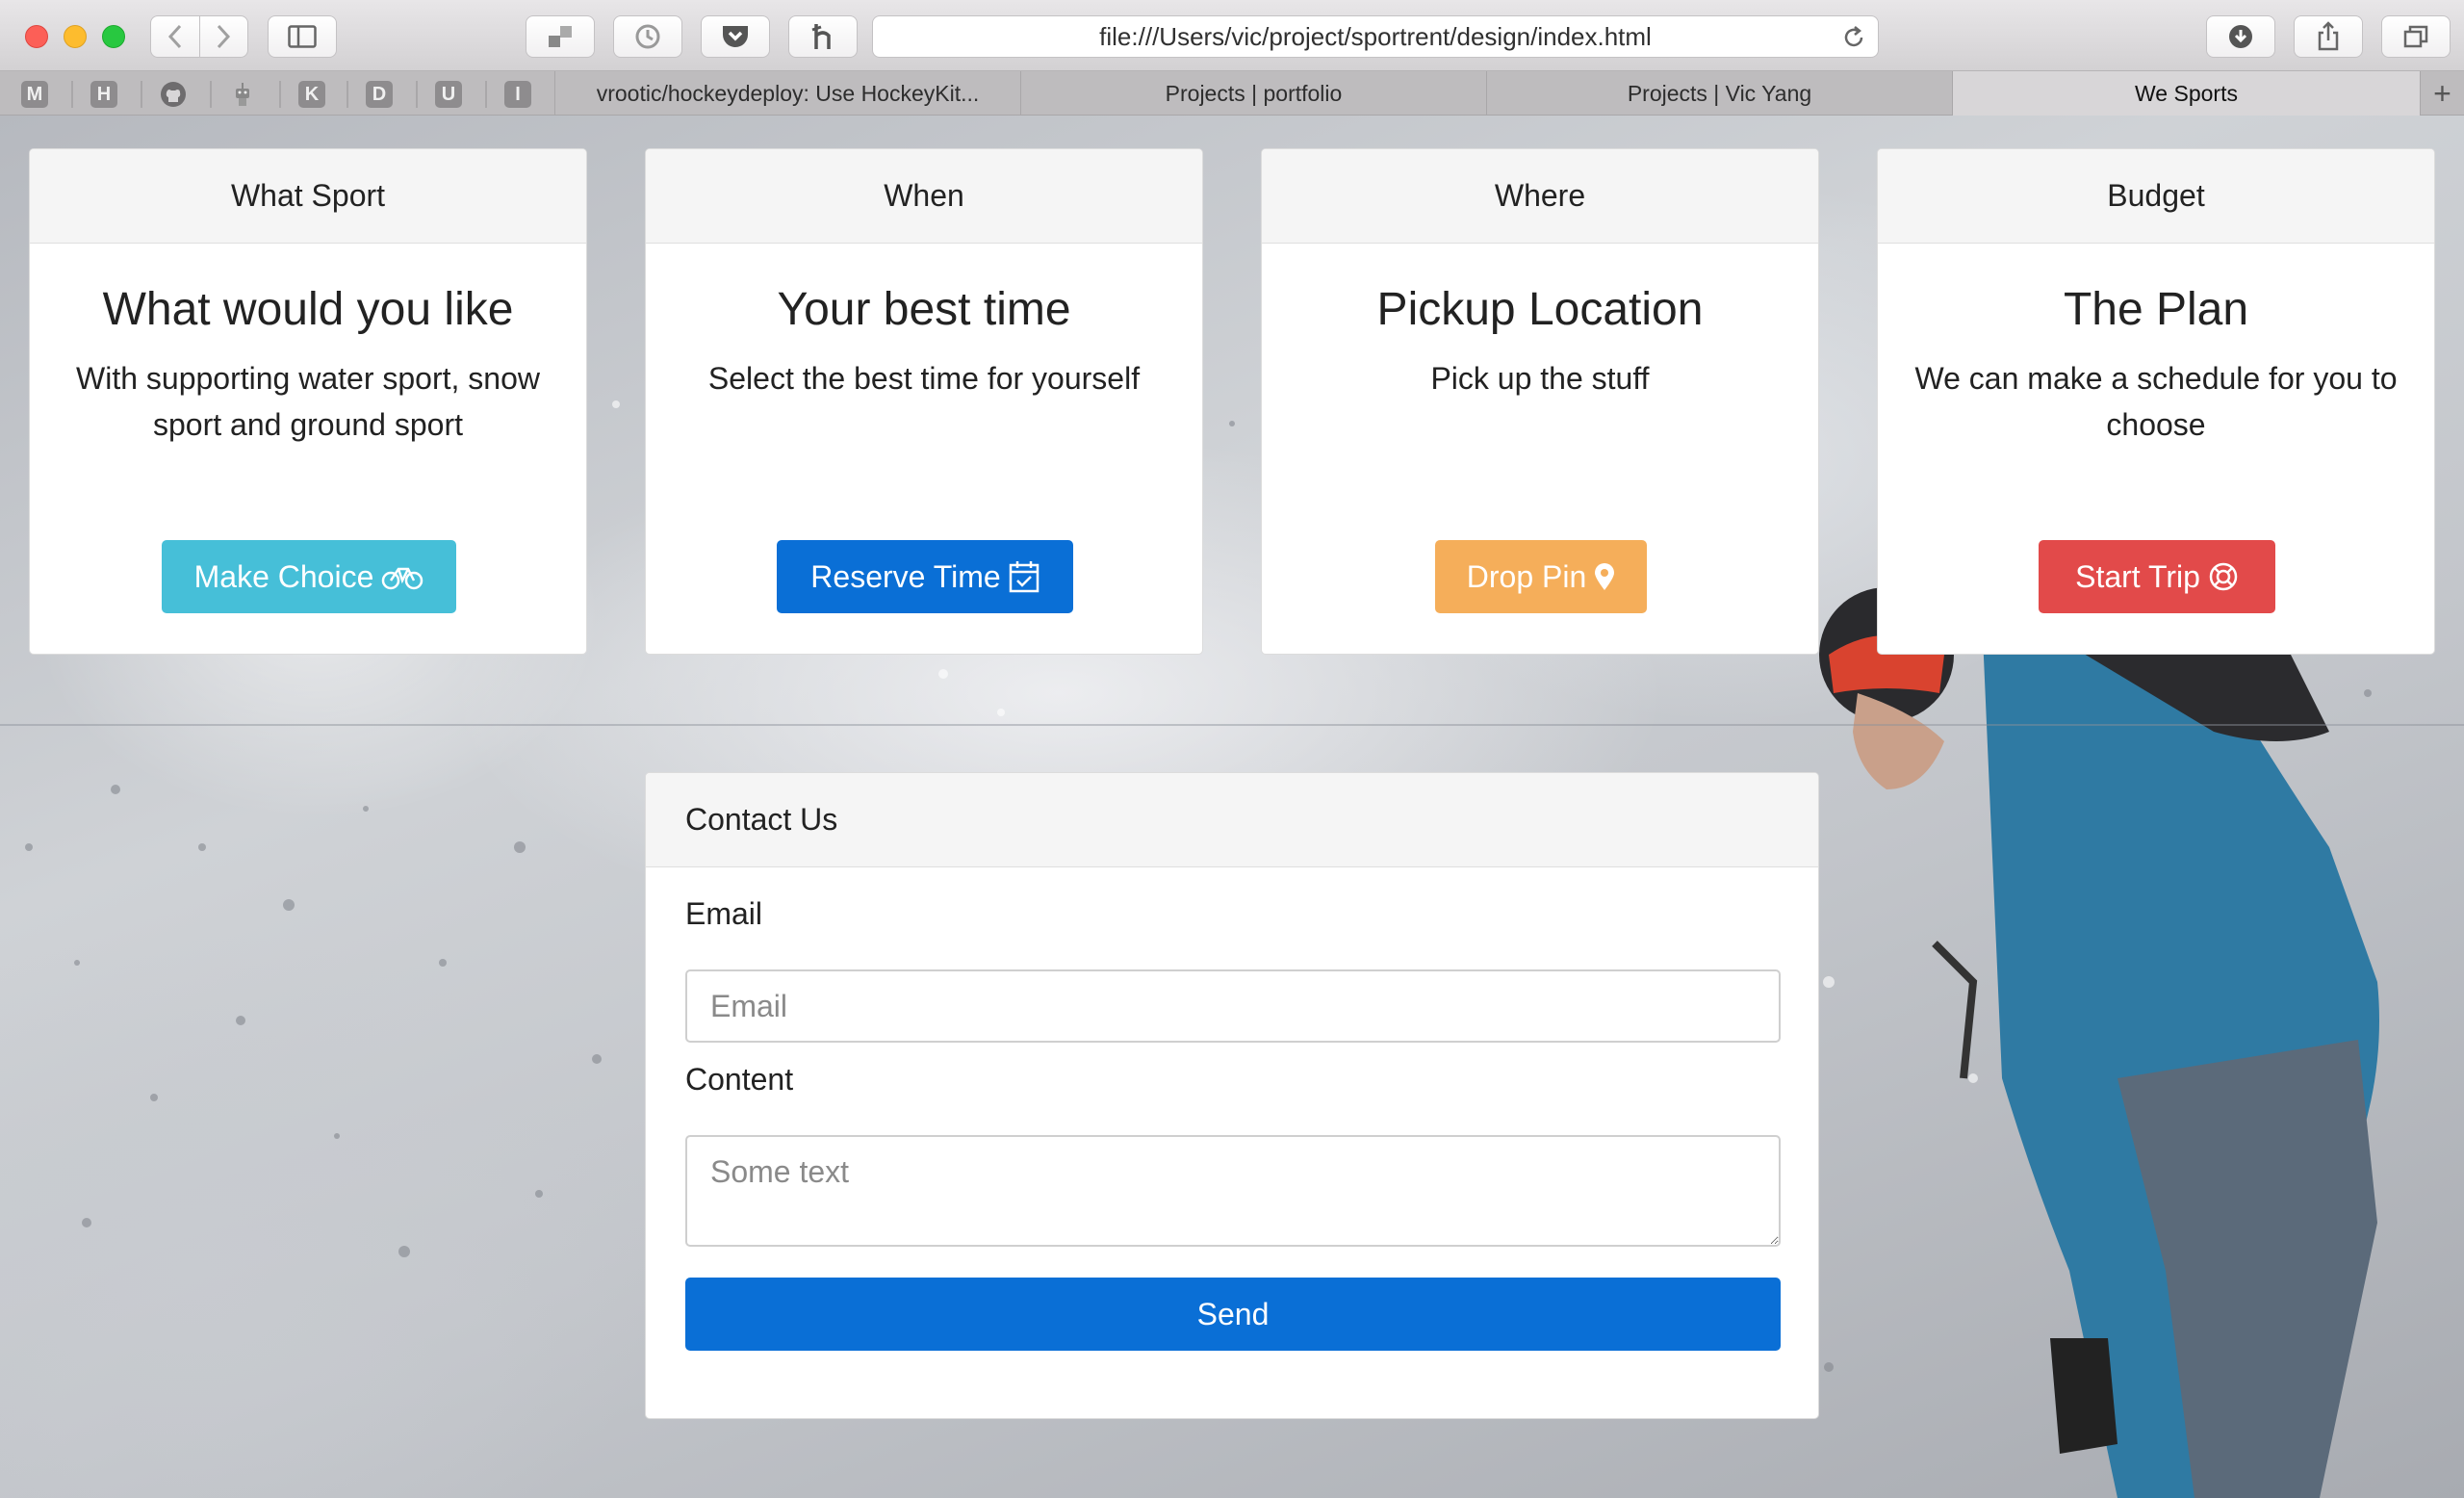 The width and height of the screenshot is (2464, 1498). I want to click on bookmark-label: I, so click(518, 94).